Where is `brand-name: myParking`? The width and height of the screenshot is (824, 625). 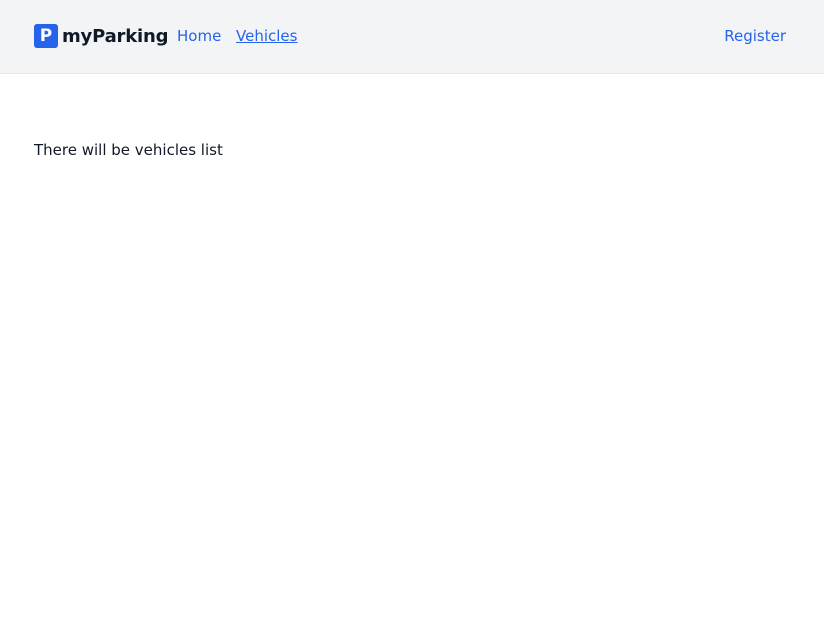
brand-name: myParking is located at coordinates (115, 36).